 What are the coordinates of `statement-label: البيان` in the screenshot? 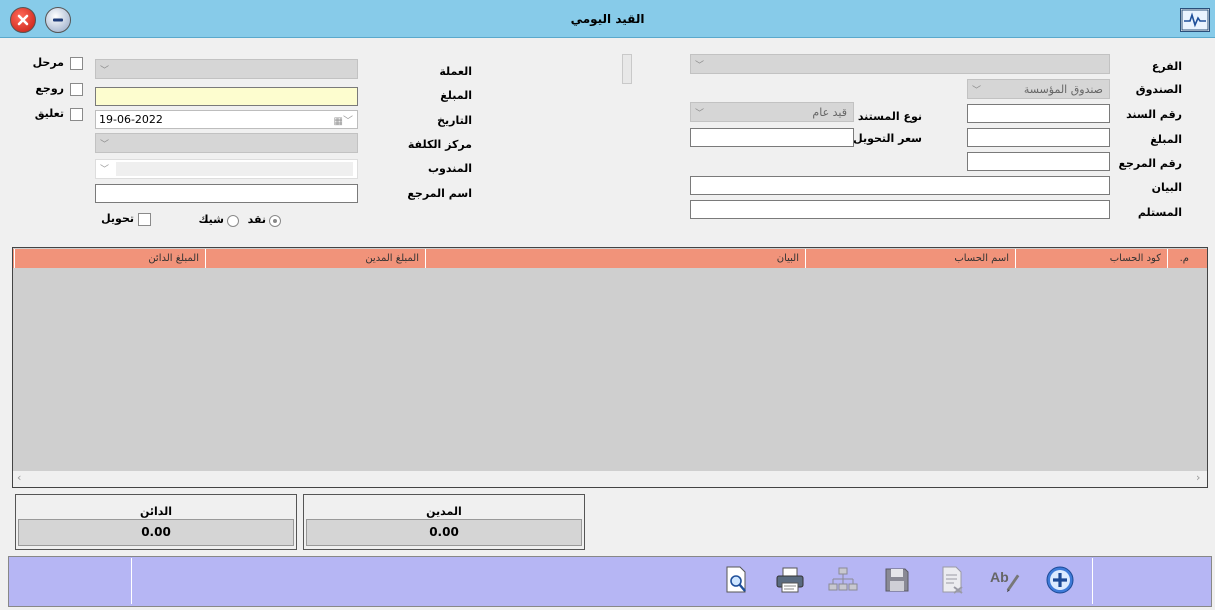 It's located at (1166, 187).